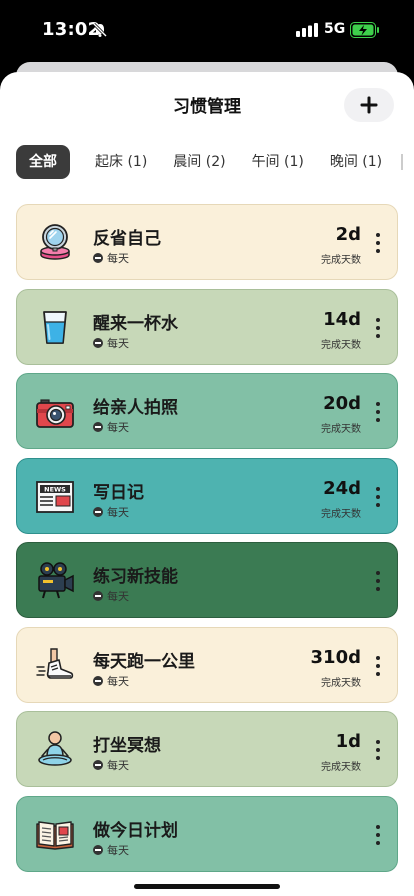 This screenshot has width=414, height=896. Describe the element at coordinates (207, 886) in the screenshot. I see `home-indicator` at that location.